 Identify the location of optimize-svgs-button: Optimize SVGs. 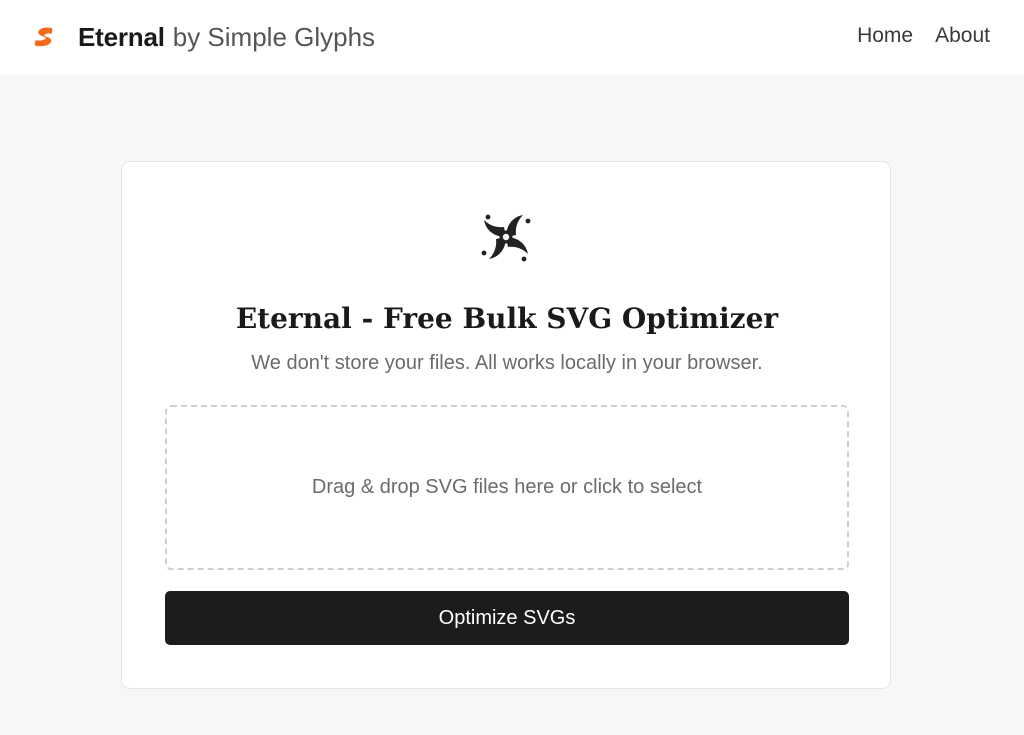
(507, 618).